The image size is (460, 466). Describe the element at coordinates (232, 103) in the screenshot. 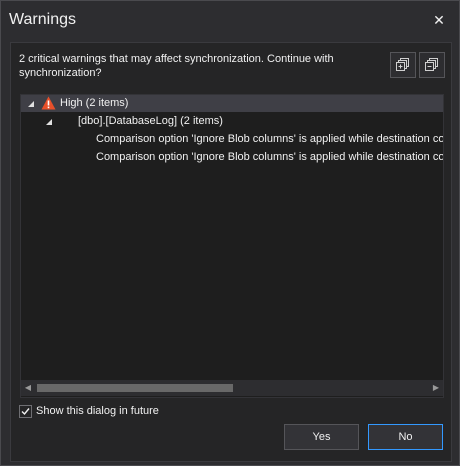

I see `tree-node-high: High (2 items)` at that location.